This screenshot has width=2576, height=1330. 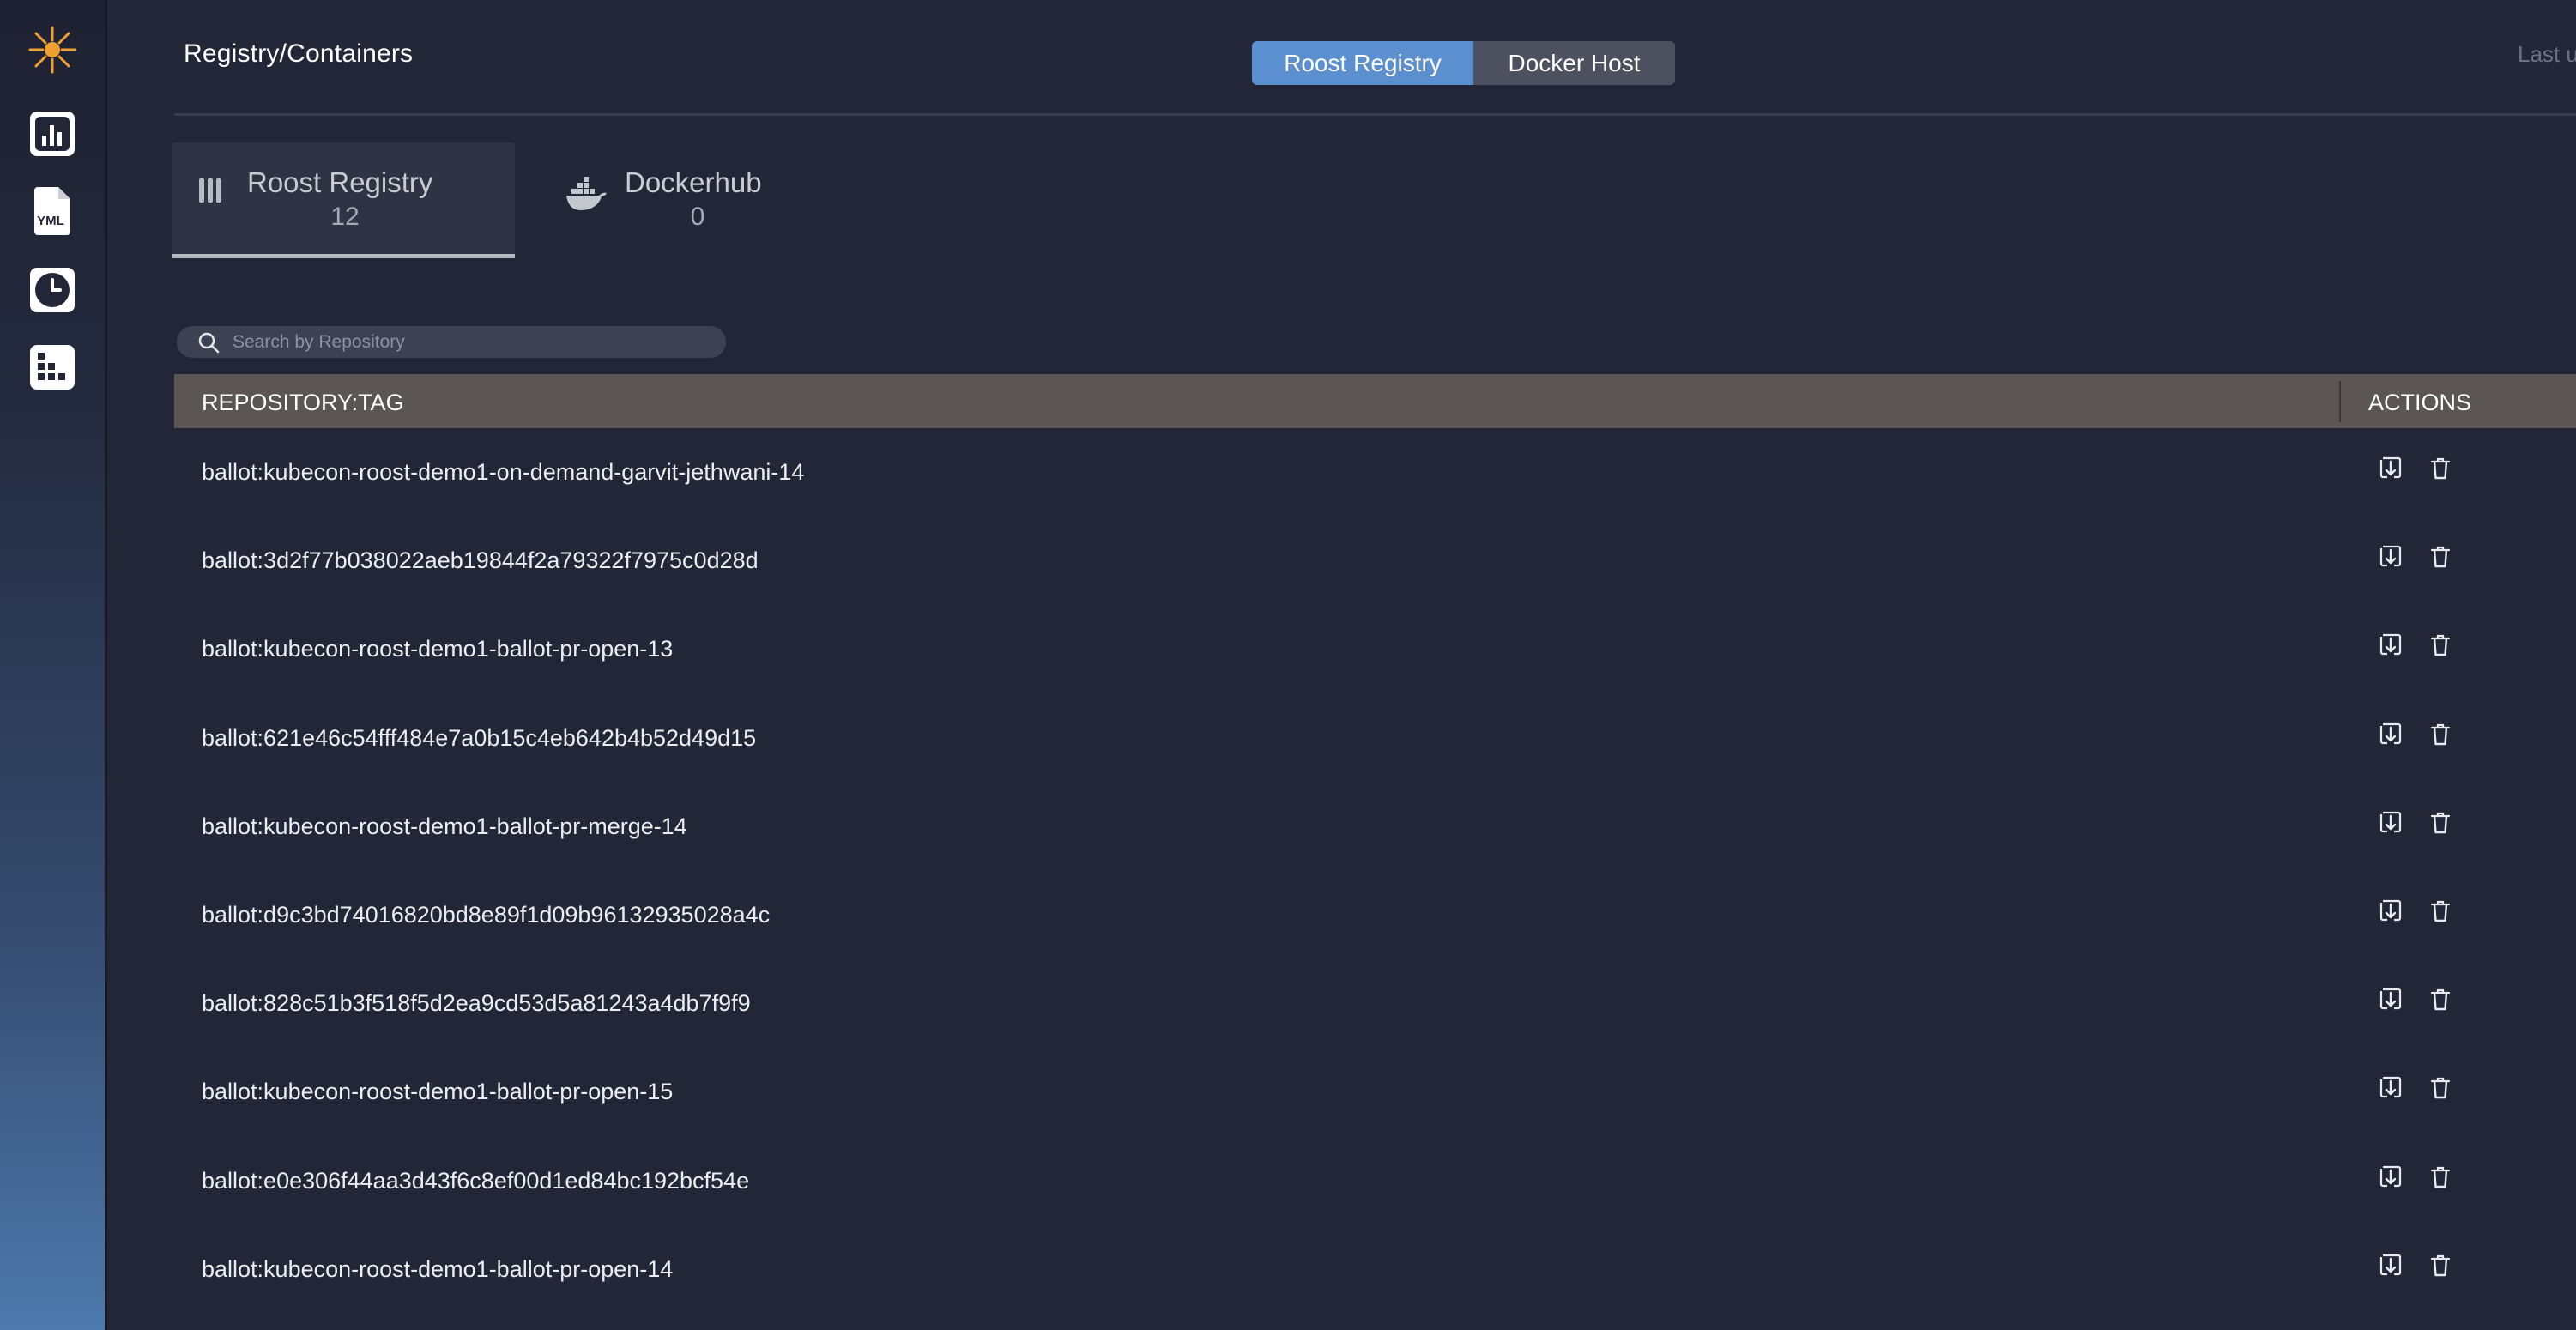 I want to click on clock-icon, so click(x=52, y=290).